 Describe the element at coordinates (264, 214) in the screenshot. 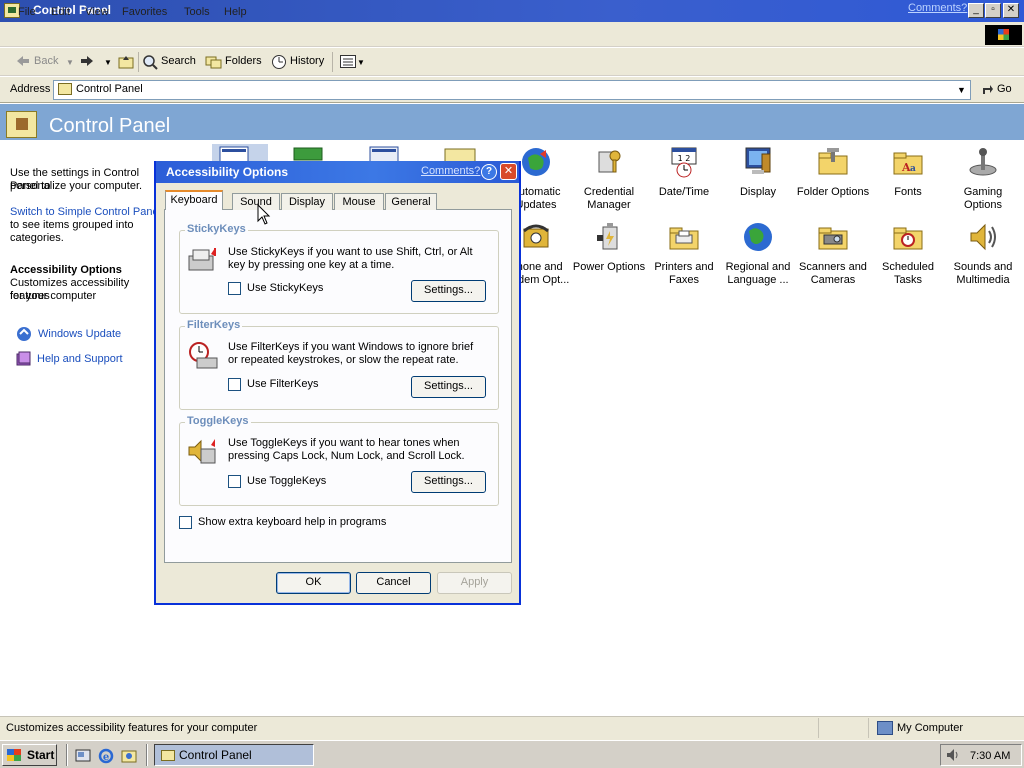

I see `mouse-cursor-icon` at that location.